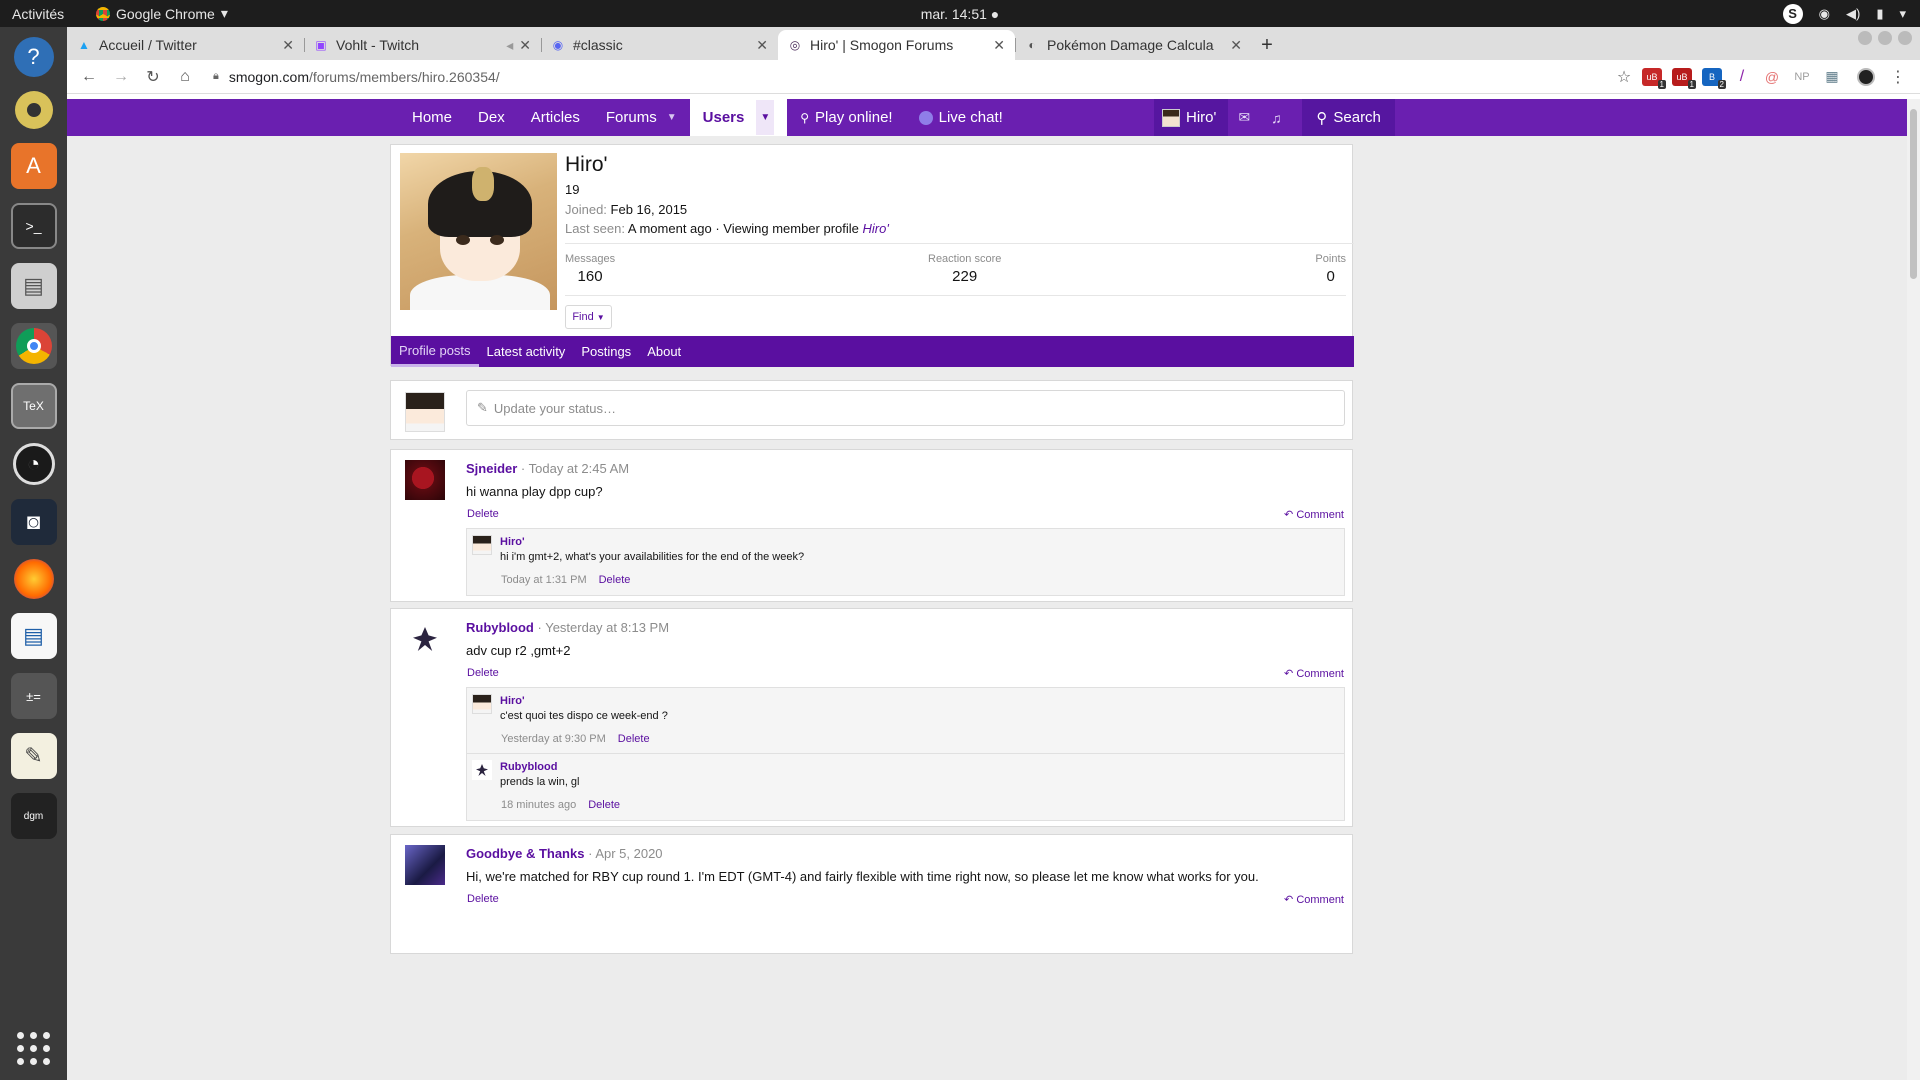 The height and width of the screenshot is (1080, 1920). I want to click on search-button: ⚲ Search, so click(1348, 117).